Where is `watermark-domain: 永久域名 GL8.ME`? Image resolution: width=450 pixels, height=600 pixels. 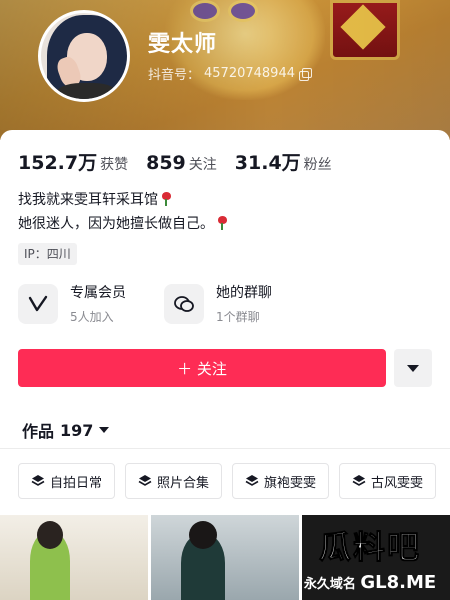 watermark-domain: 永久域名 GL8.ME is located at coordinates (370, 582).